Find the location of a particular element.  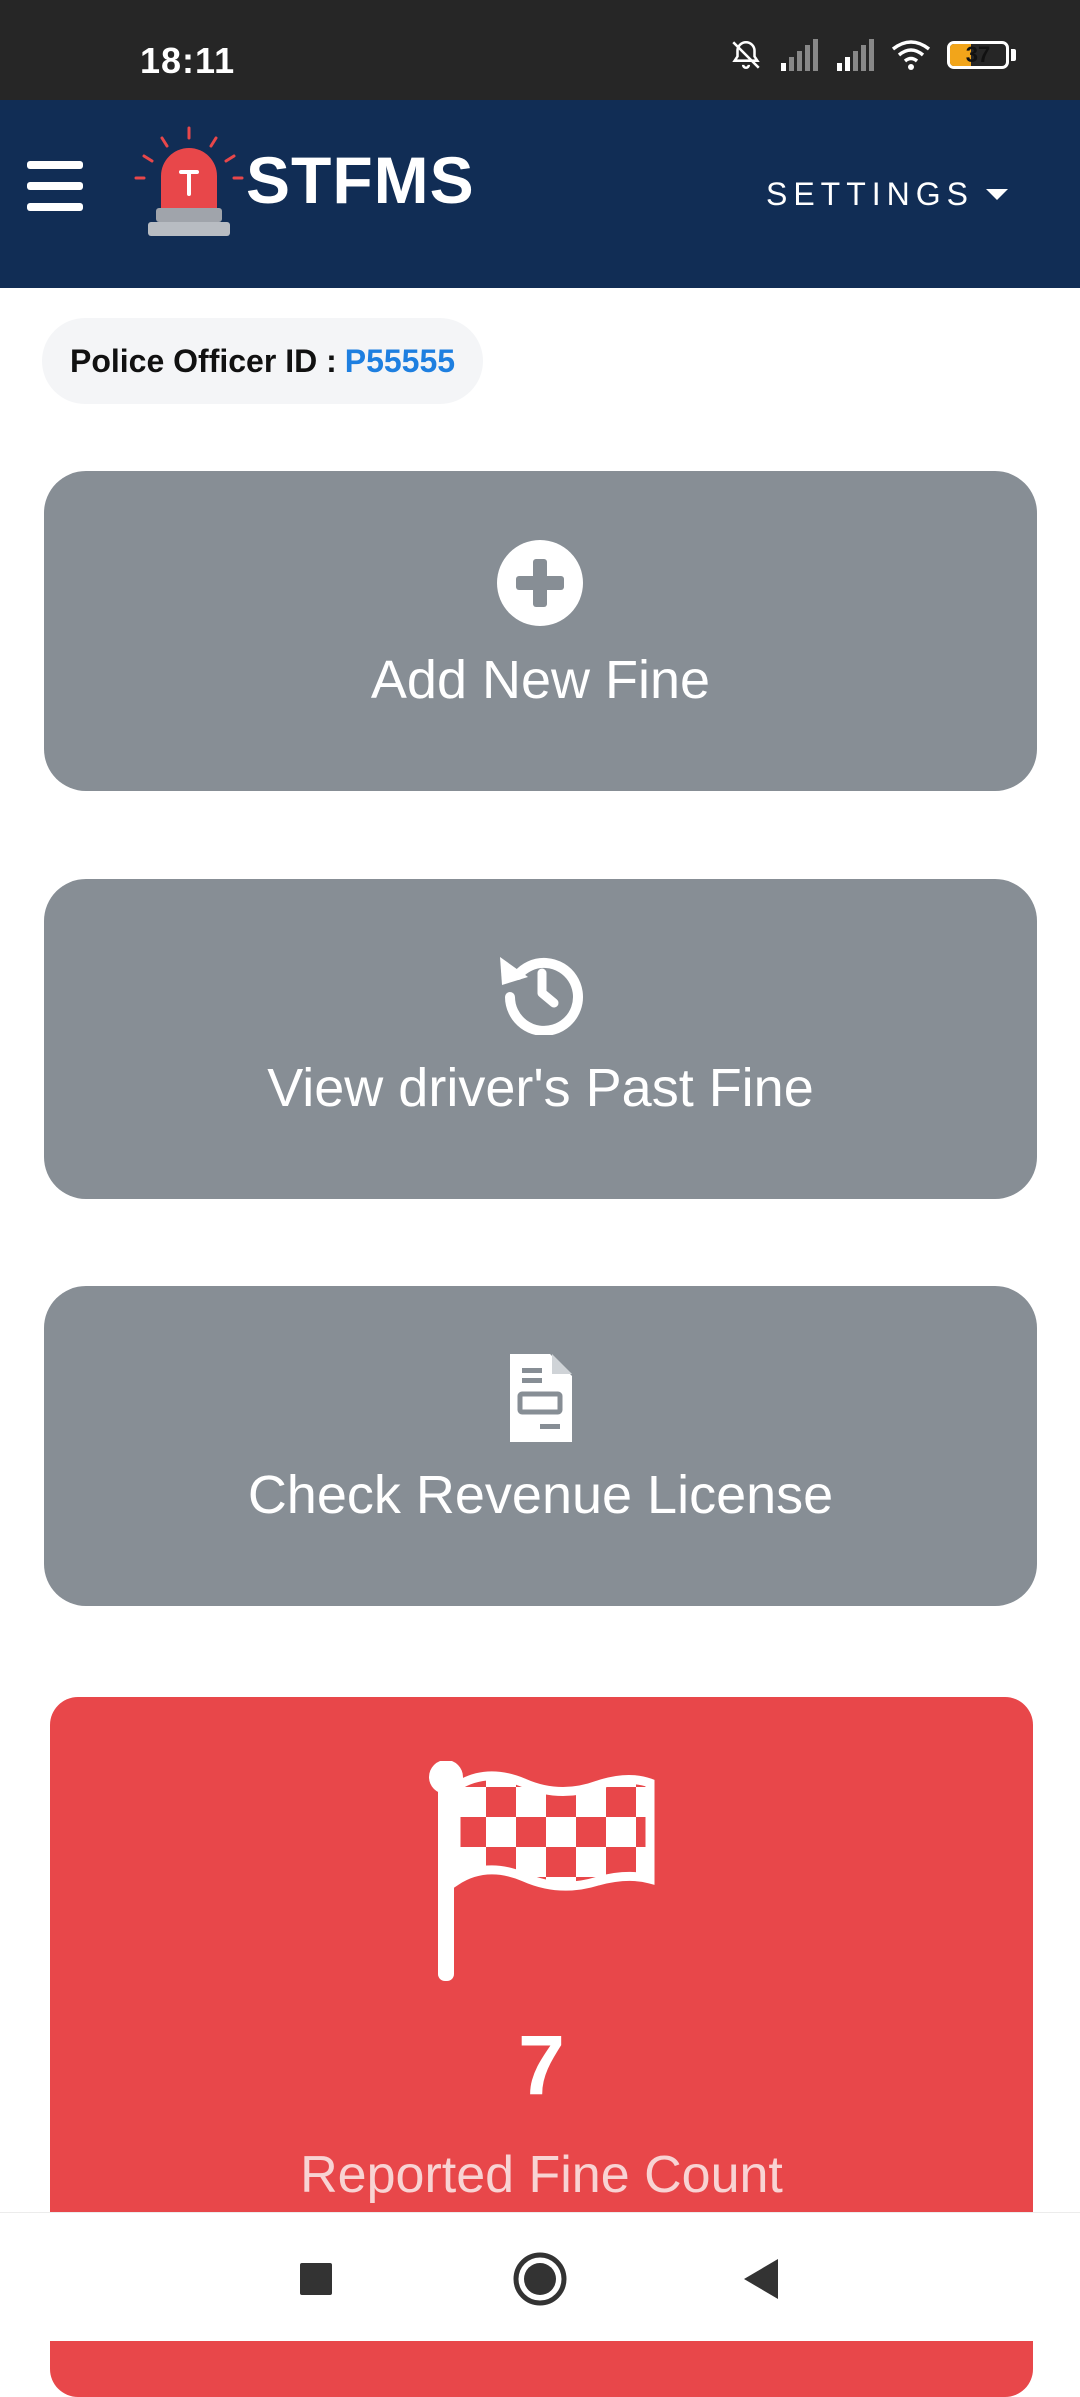

recent-apps-icon is located at coordinates (316, 2279).